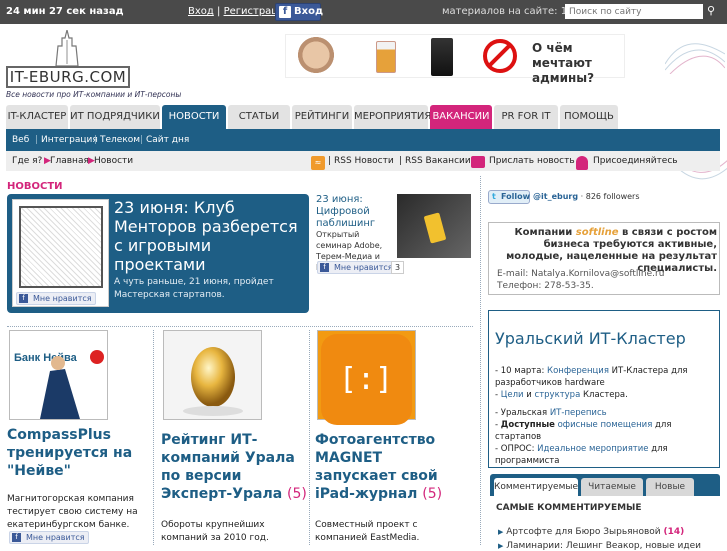 The height and width of the screenshot is (551, 727). What do you see at coordinates (604, 546) in the screenshot?
I see `list-item-text: Ламинарии: Лешинг Веакор, новые идеи` at bounding box center [604, 546].